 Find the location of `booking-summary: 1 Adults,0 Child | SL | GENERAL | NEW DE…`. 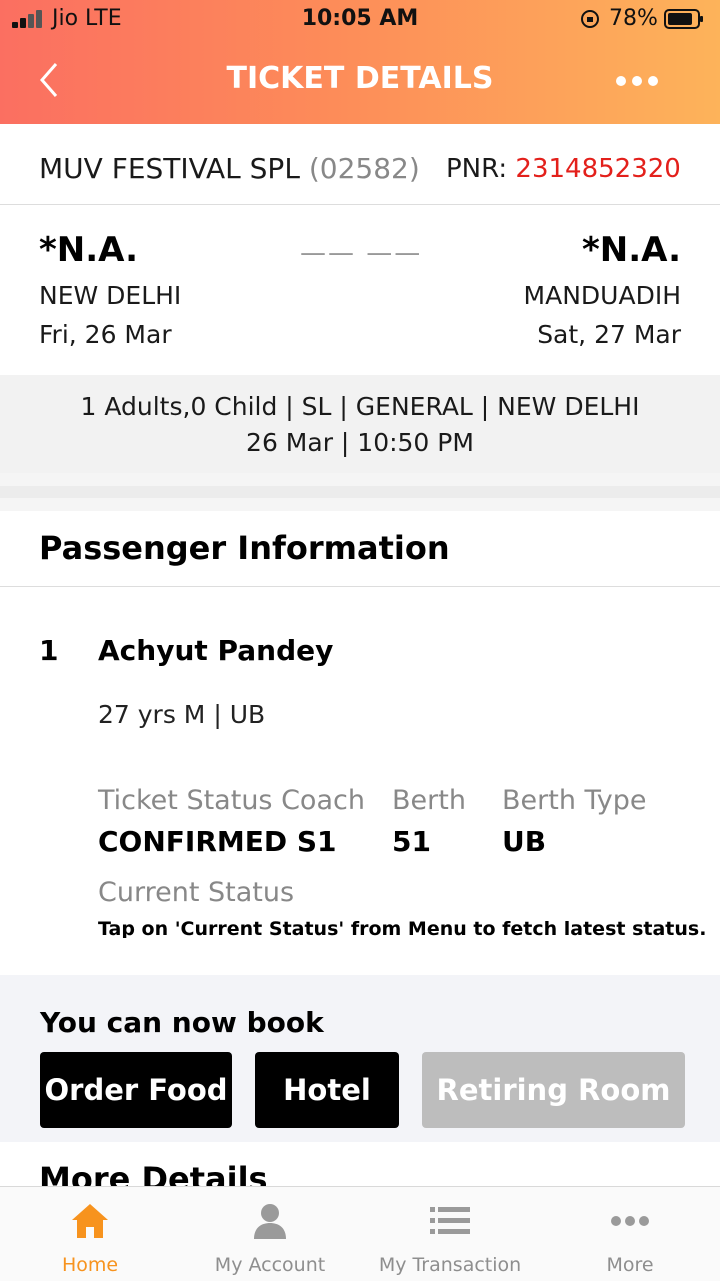

booking-summary: 1 Adults,0 Child | SL | GENERAL | NEW DE… is located at coordinates (360, 424).